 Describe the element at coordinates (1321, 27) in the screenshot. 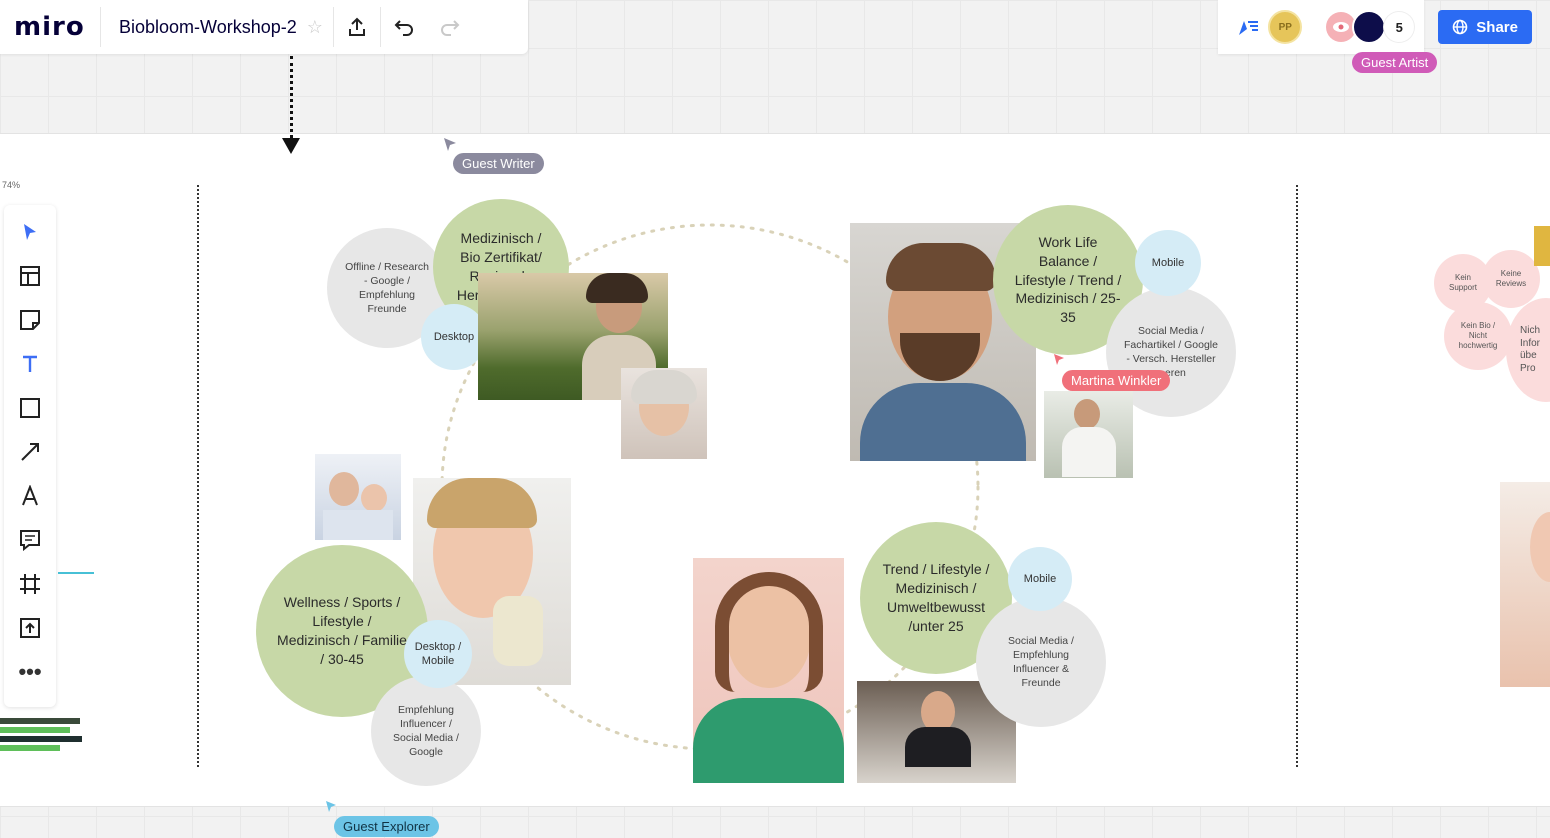

I see `collaboration-pill: PP 5` at that location.